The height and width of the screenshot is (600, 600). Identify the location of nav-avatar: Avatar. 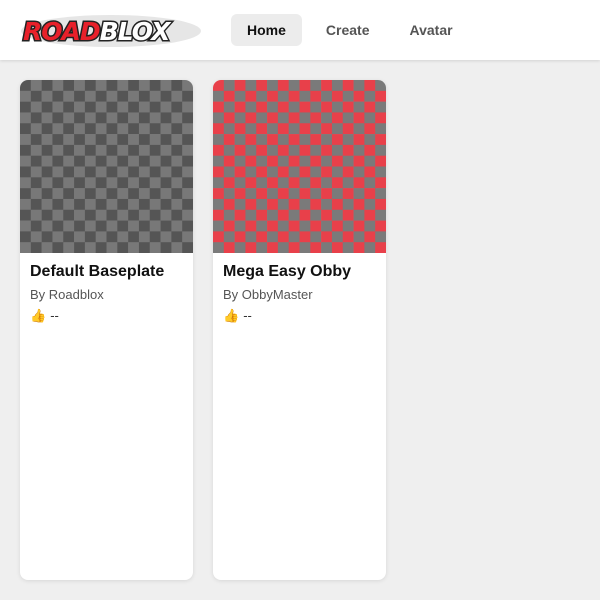
(431, 30).